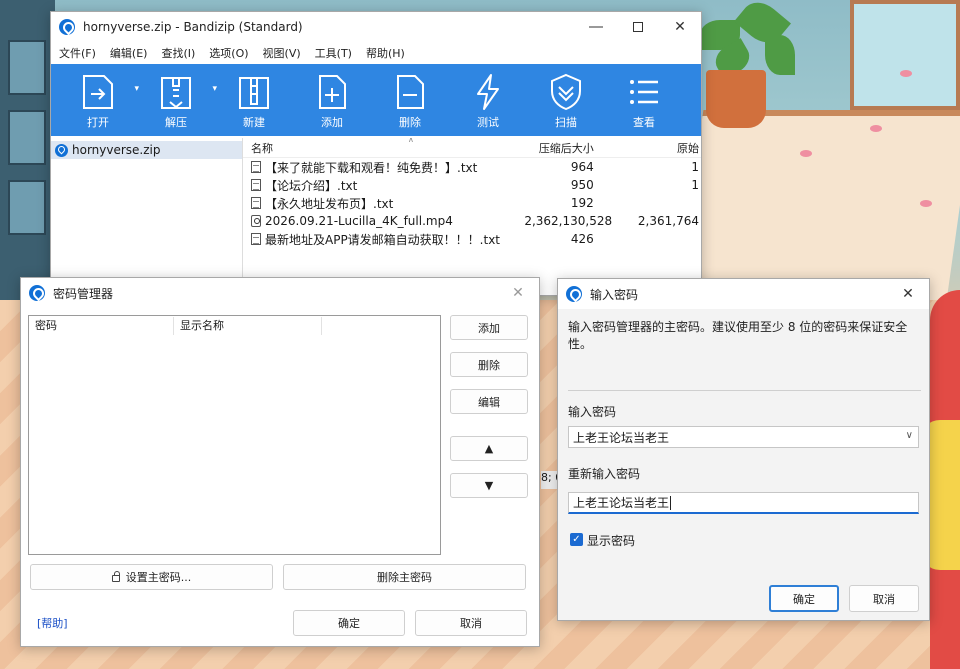  I want to click on toolbar-extract-button: 解压 ▾, so click(177, 100).